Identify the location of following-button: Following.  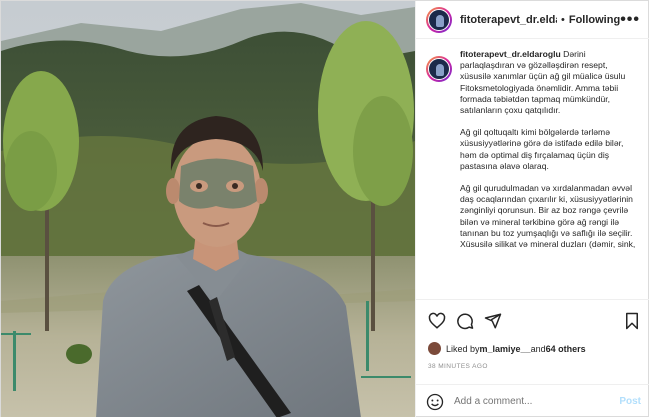
(594, 20).